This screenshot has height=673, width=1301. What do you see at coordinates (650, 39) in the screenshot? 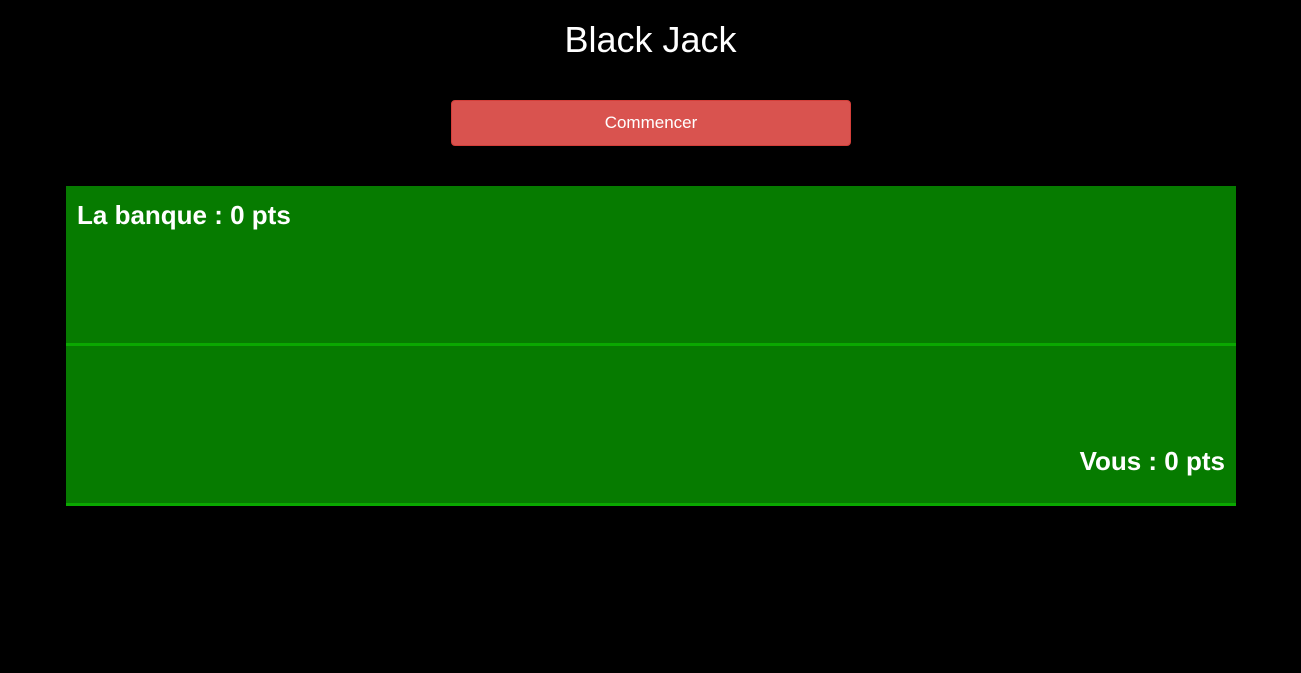
I see `page-title: Black Jack` at bounding box center [650, 39].